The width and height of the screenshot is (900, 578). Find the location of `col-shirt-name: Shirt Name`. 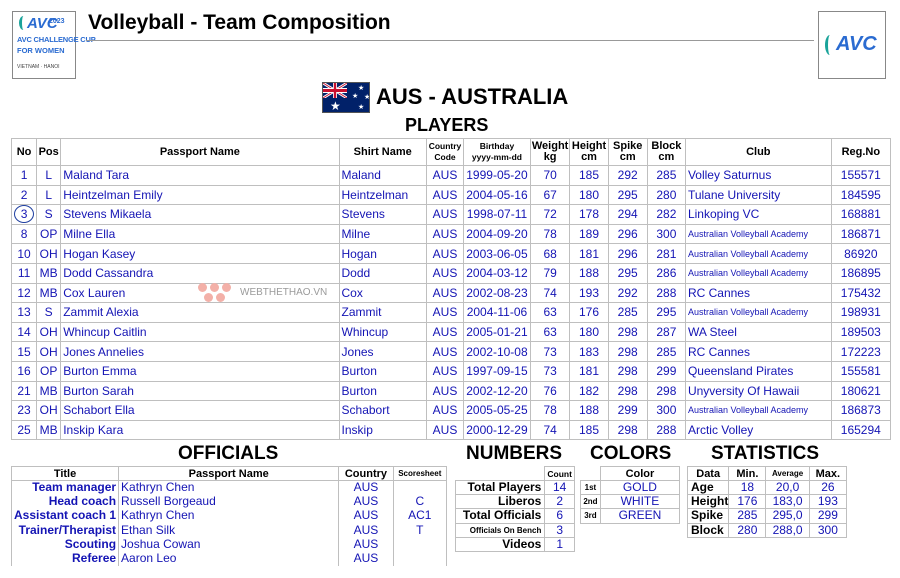

col-shirt-name: Shirt Name is located at coordinates (382, 152).